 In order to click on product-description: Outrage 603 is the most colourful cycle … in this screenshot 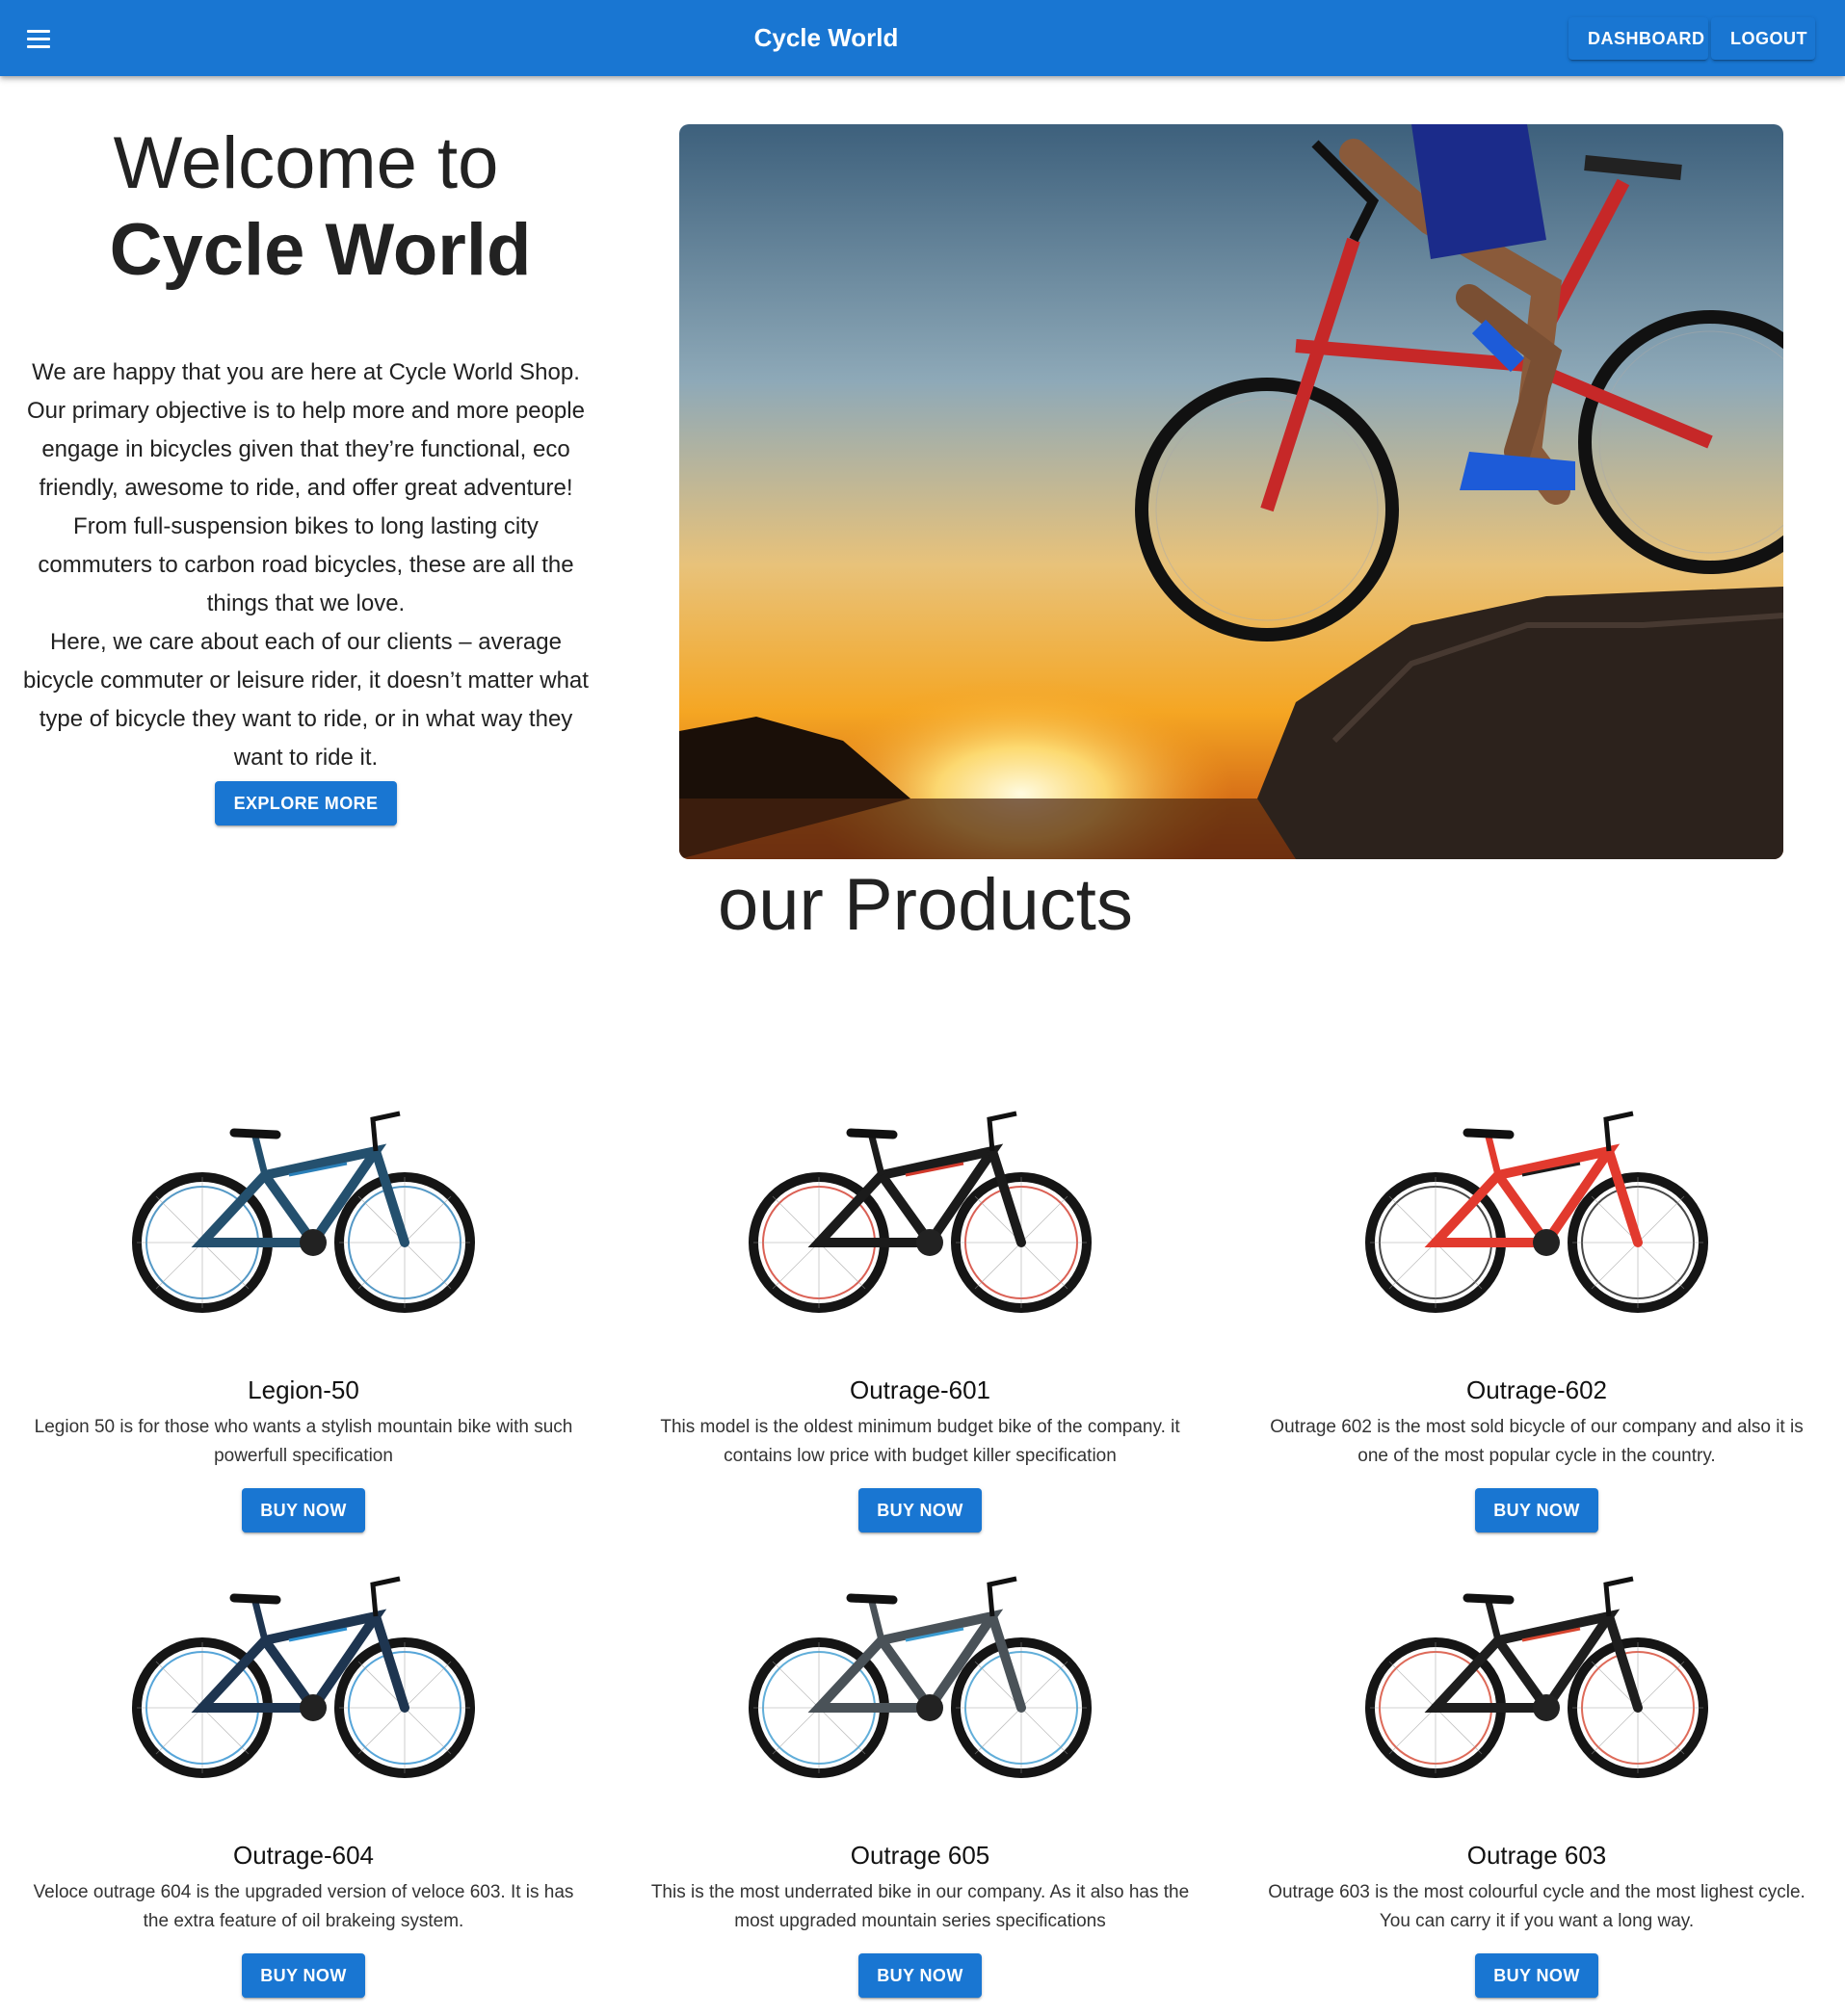, I will do `click(1536, 1906)`.